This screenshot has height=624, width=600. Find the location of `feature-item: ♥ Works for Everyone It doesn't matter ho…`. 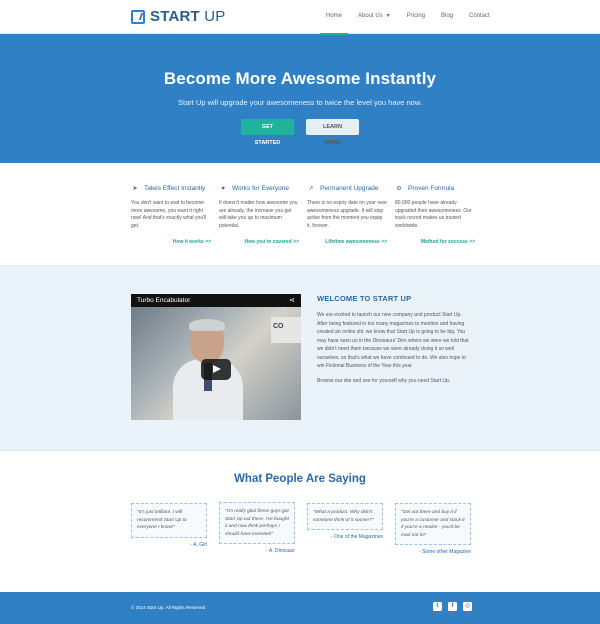

feature-item: ♥ Works for Everyone It doesn't matter ho… is located at coordinates (259, 215).